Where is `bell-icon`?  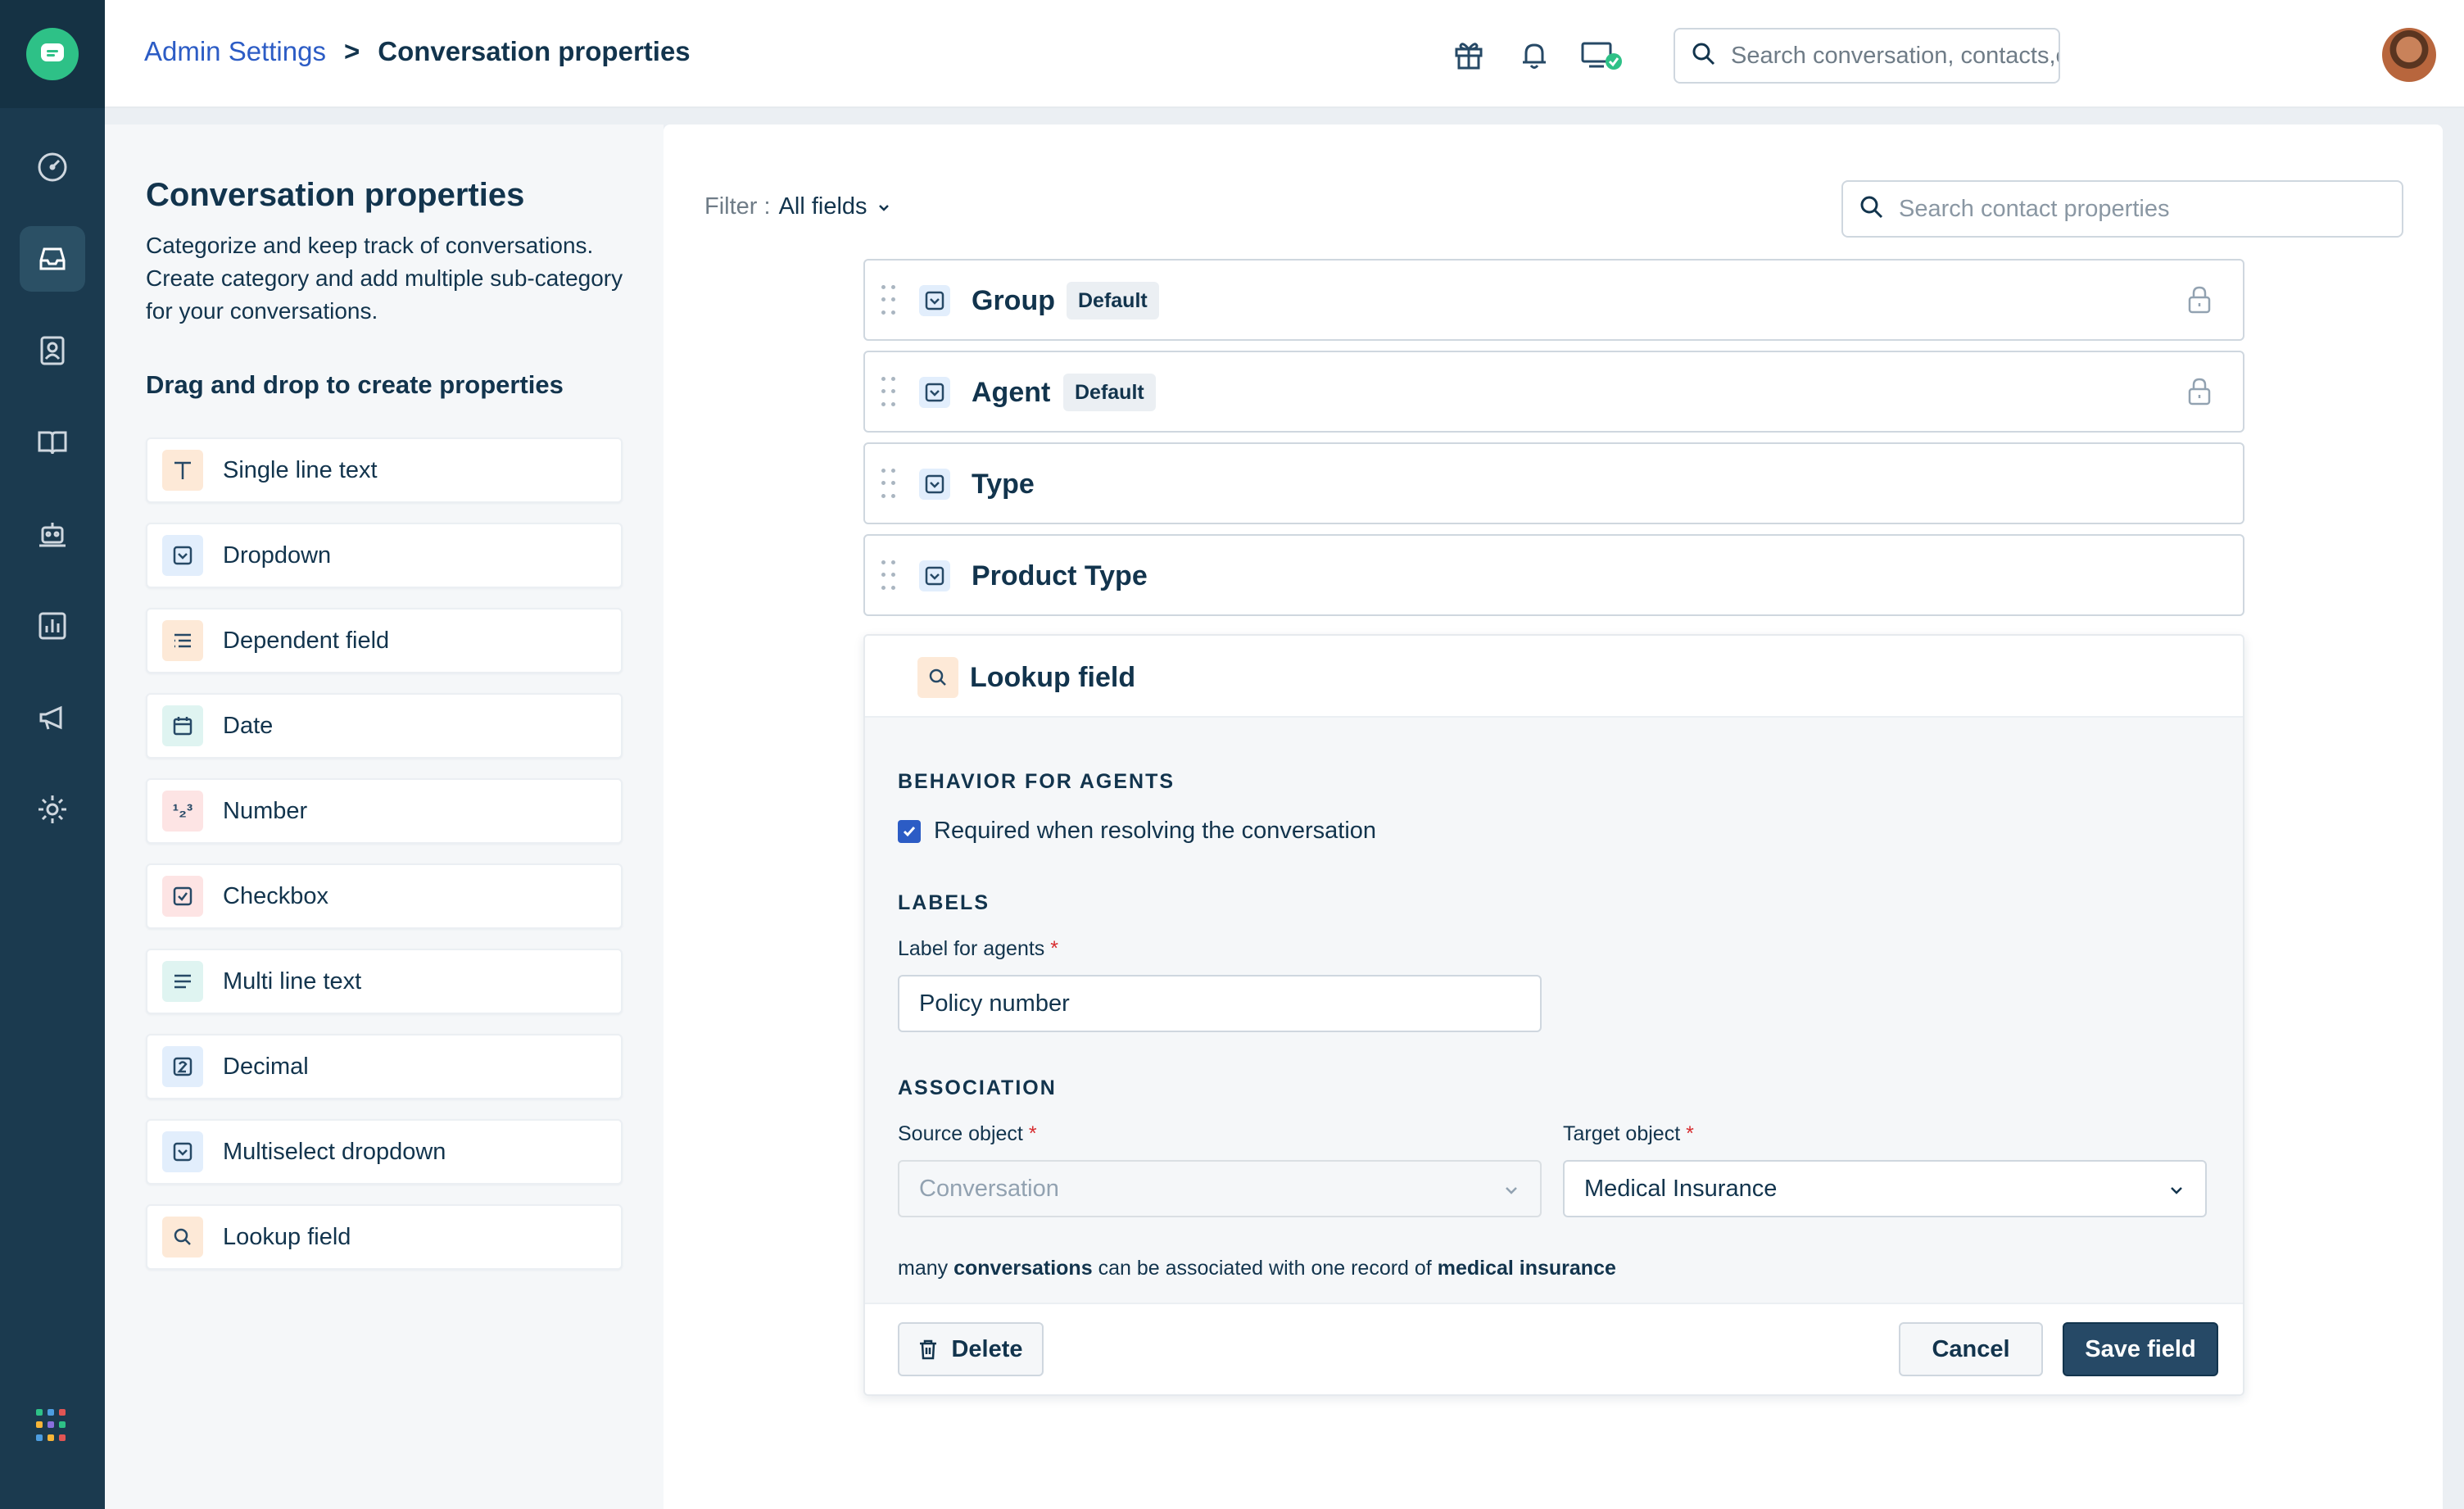 bell-icon is located at coordinates (1534, 55).